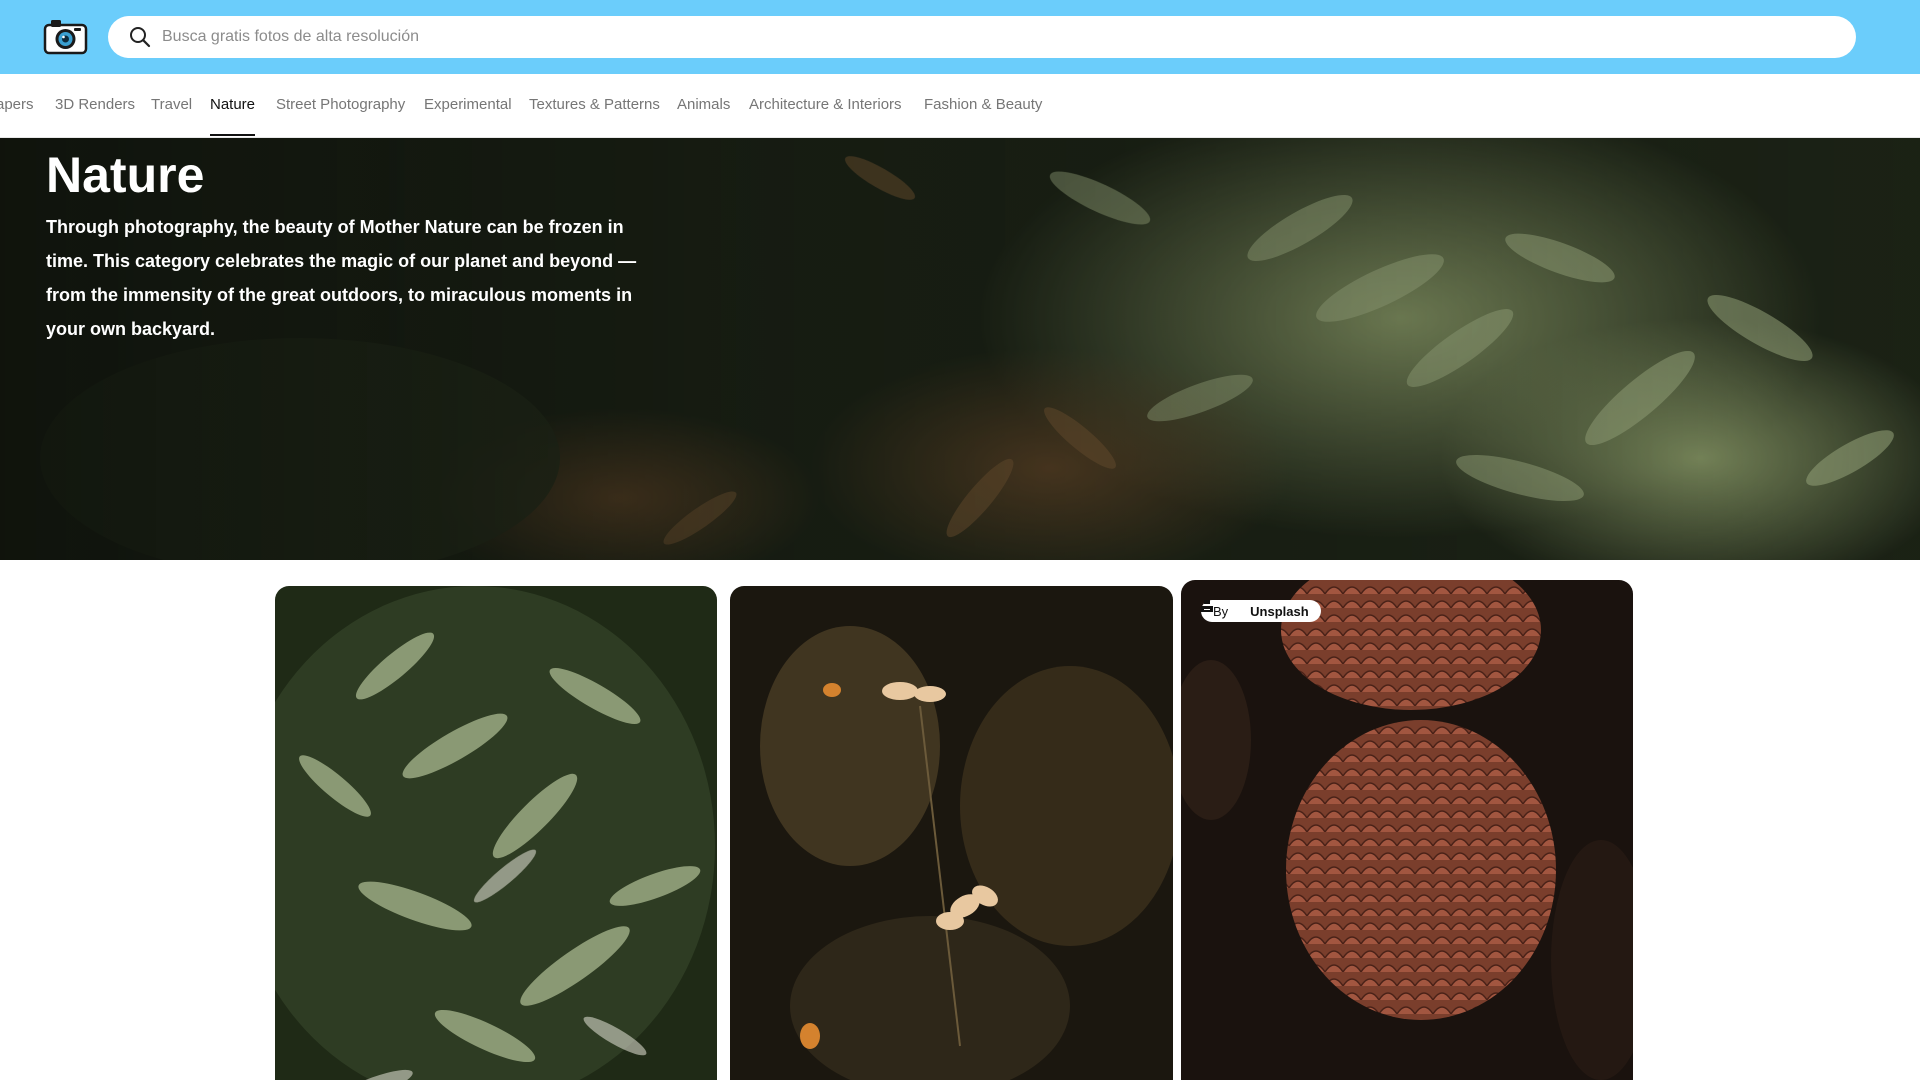 The height and width of the screenshot is (1080, 1920). I want to click on camera-icon, so click(65, 36).